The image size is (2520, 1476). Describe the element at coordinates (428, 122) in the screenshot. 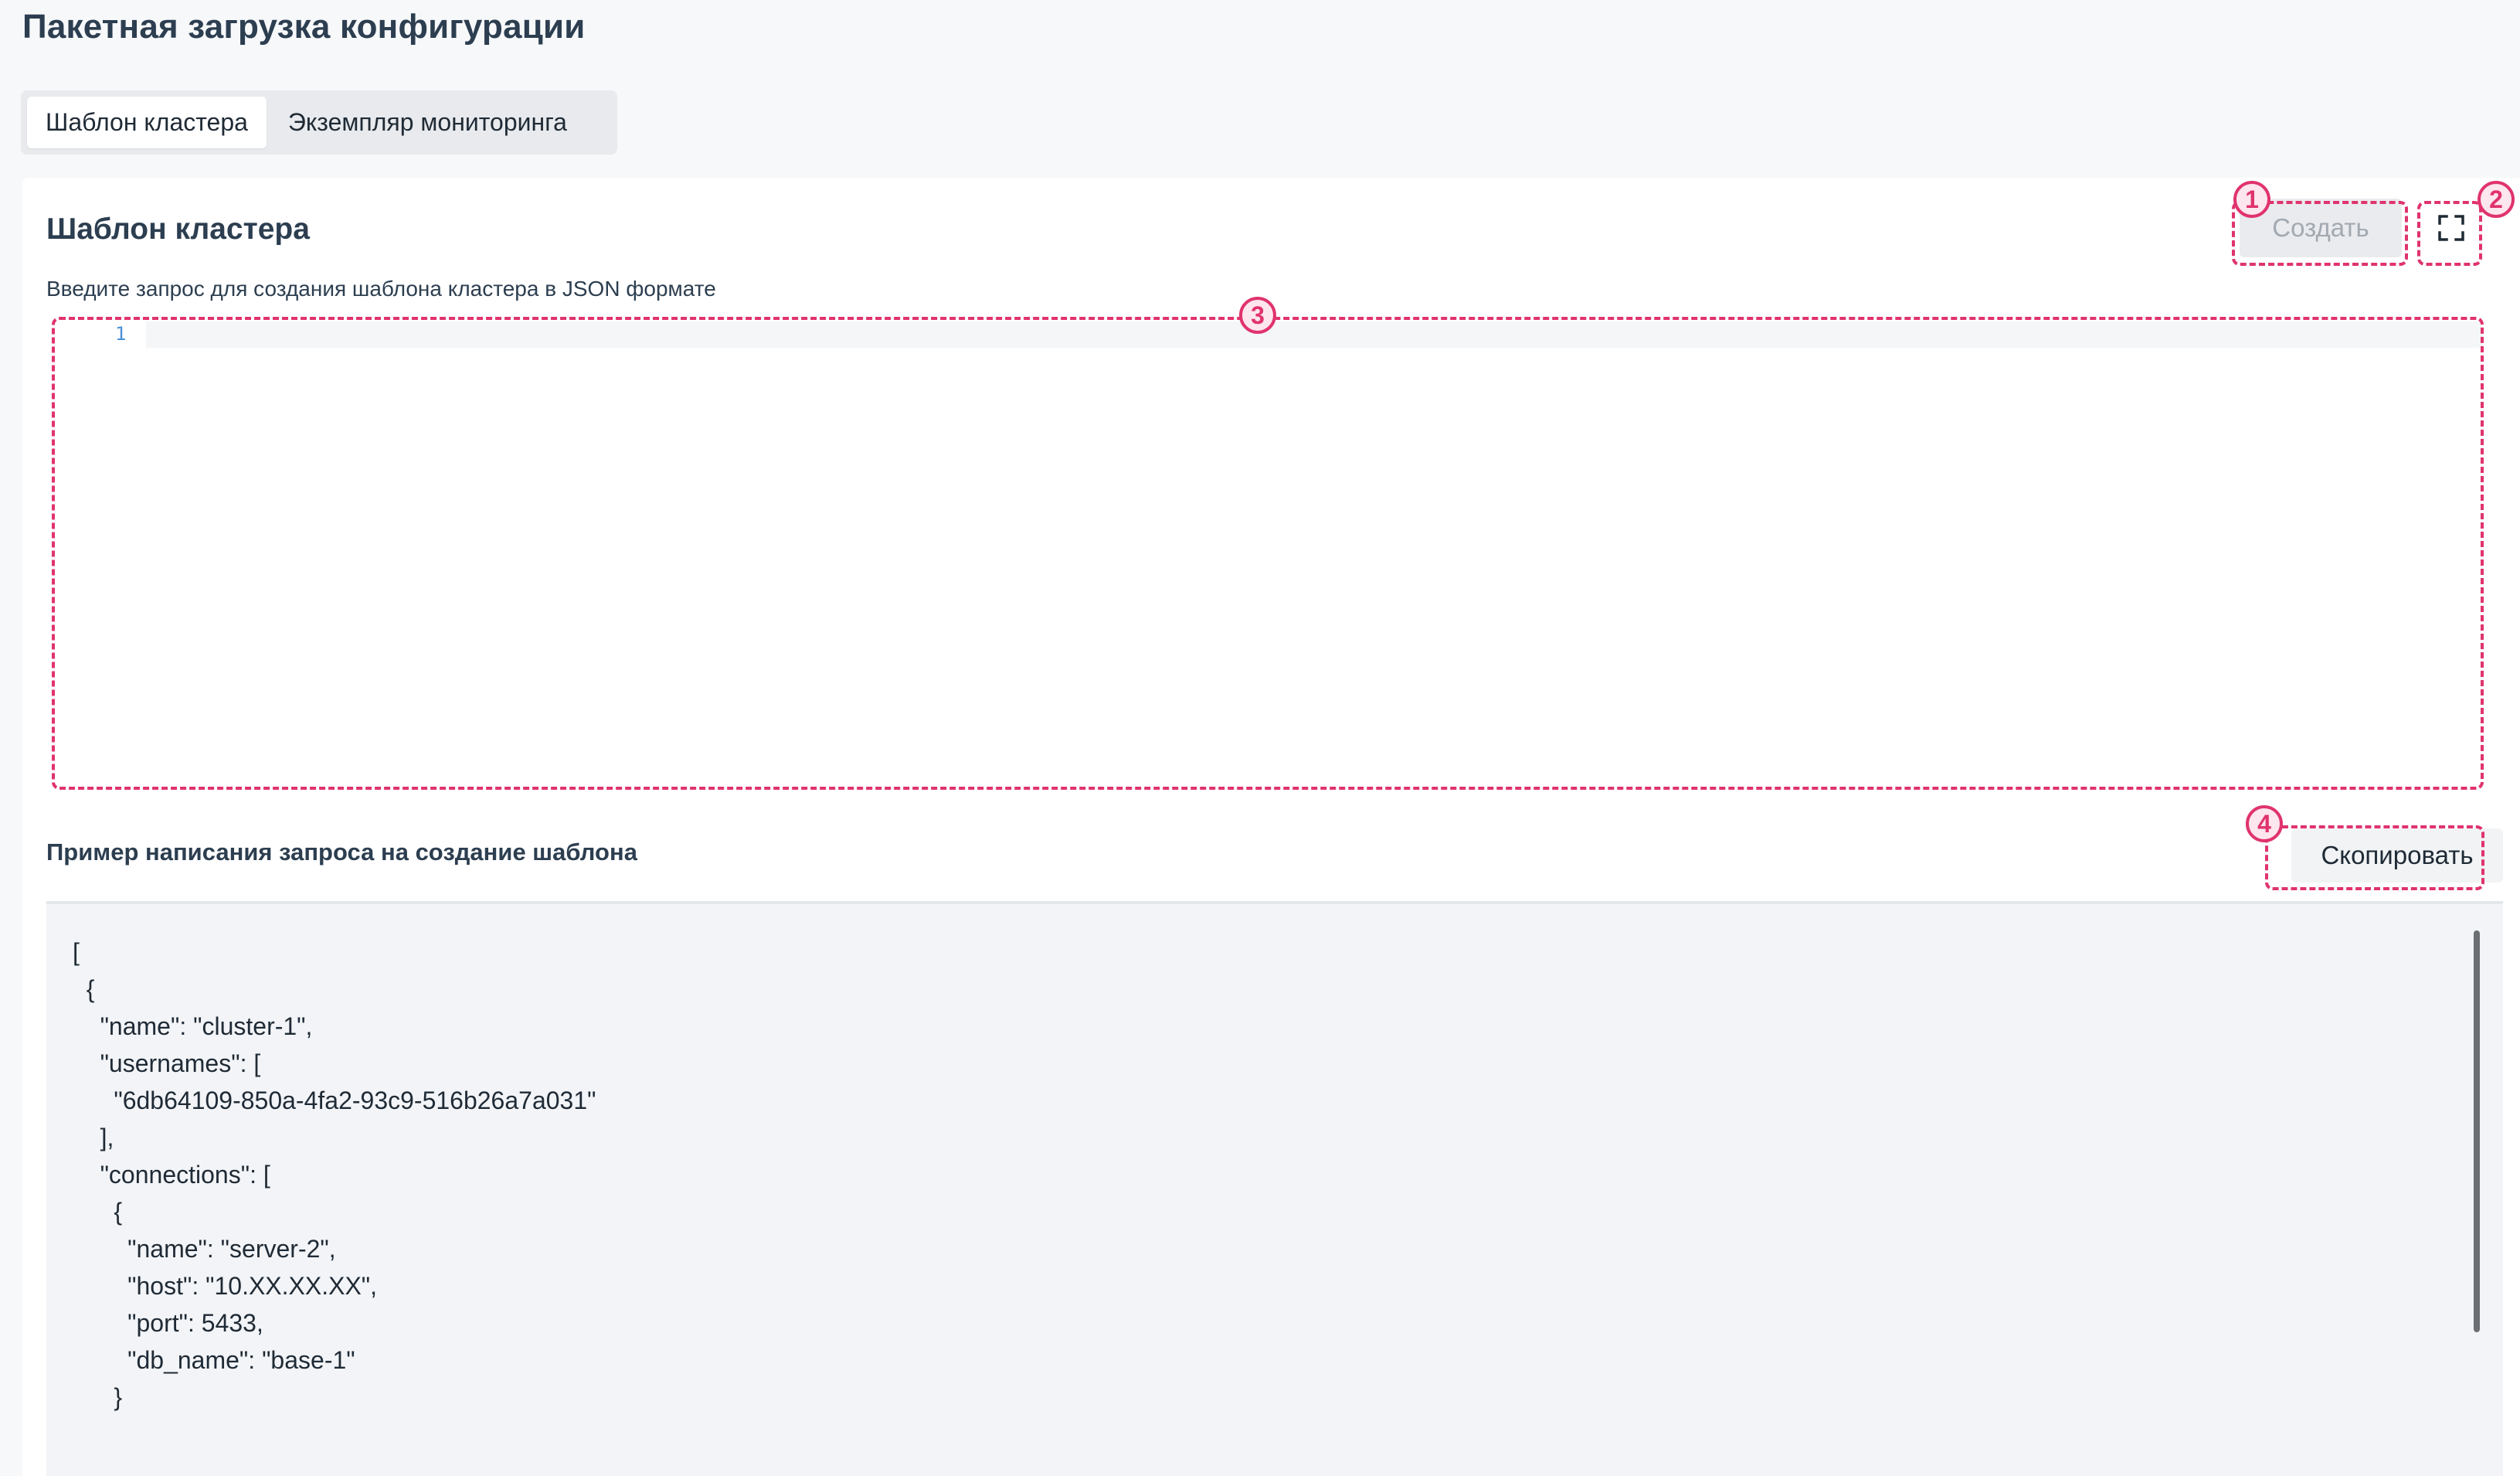

I see `tab-monitoring-instance: Экземпляр мониторинга` at that location.